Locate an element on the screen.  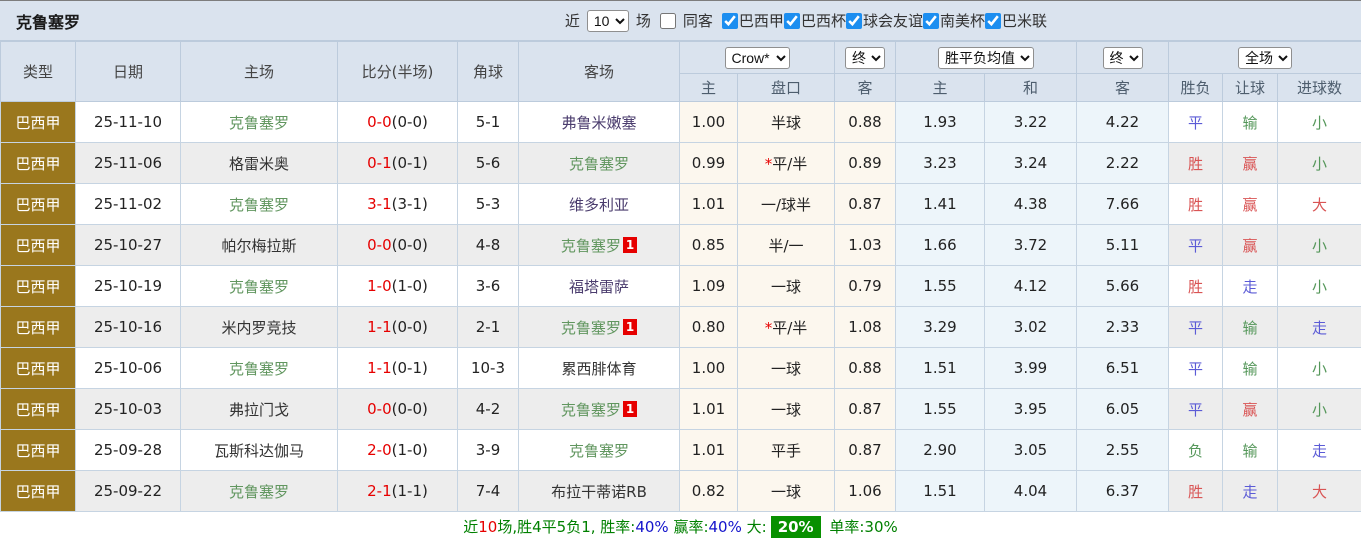
home-team-cell: 瓦斯科达伽马 is located at coordinates (259, 450).